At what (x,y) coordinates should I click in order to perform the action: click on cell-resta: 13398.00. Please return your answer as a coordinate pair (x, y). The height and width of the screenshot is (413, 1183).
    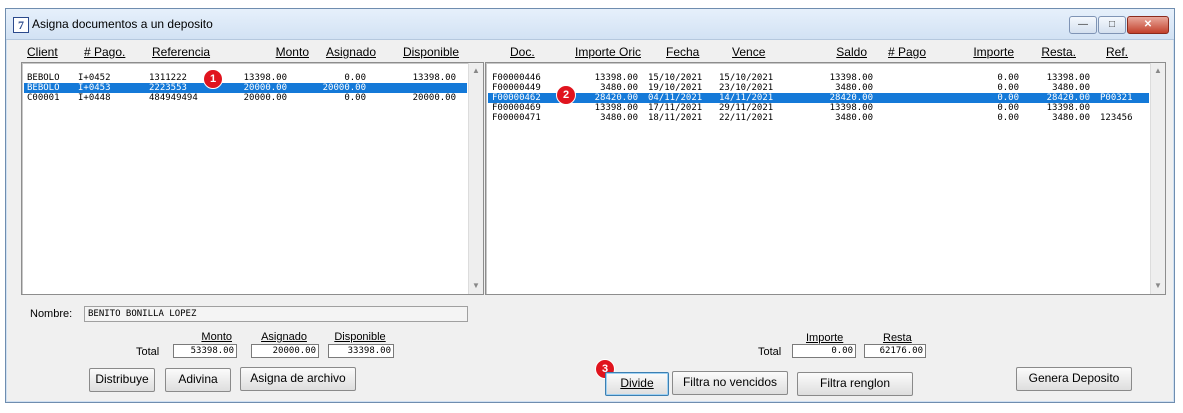
    Looking at the image, I should click on (1068, 108).